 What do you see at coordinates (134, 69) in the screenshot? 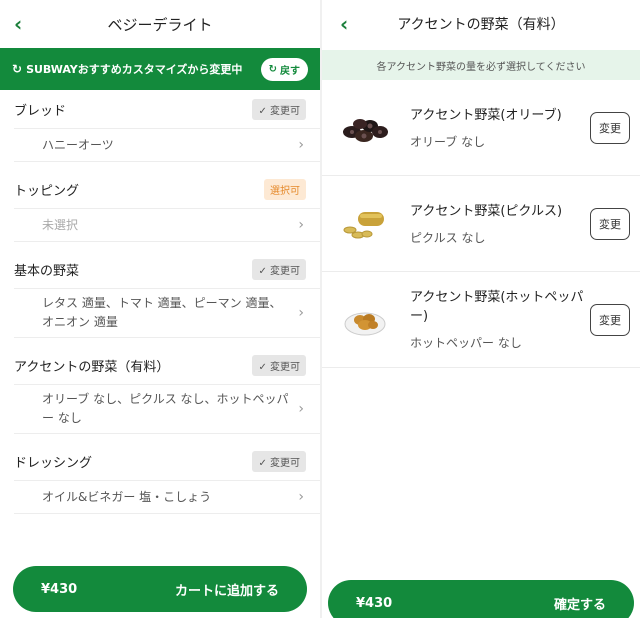
I see `banner-text: SUBWAYおすすめカスタマイズから変更中` at bounding box center [134, 69].